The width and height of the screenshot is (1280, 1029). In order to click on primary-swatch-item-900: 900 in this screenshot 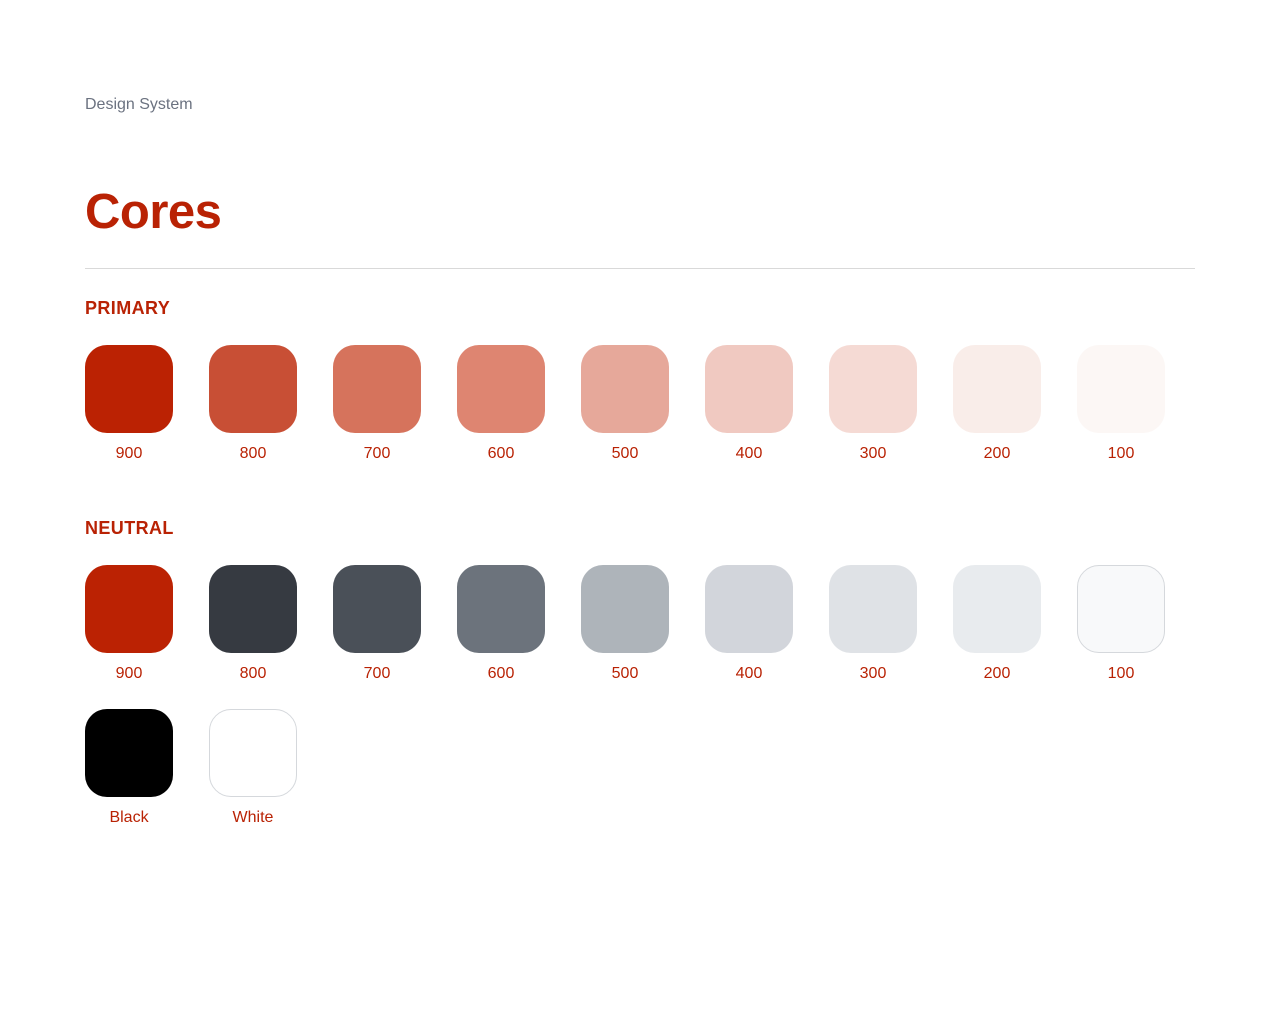, I will do `click(129, 404)`.